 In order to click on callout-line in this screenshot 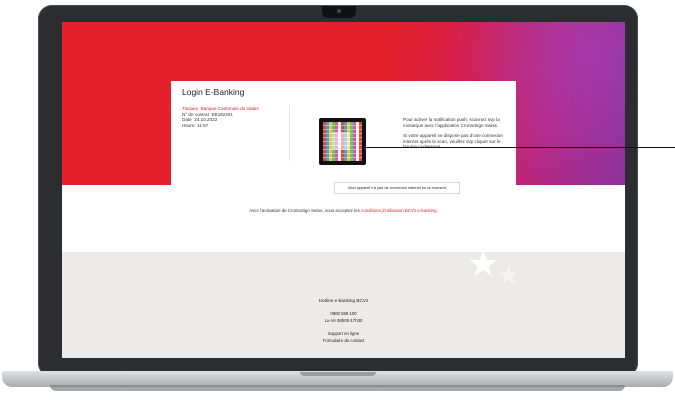, I will do `click(520, 147)`.